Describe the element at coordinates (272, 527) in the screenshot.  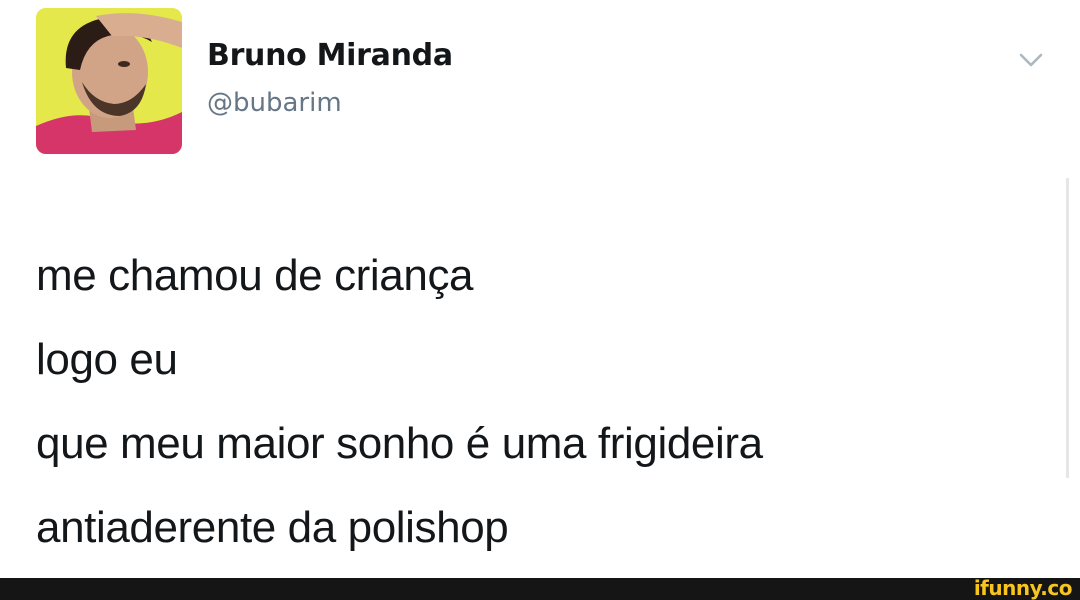
I see `tweet-line: antiaderente da polishop` at that location.